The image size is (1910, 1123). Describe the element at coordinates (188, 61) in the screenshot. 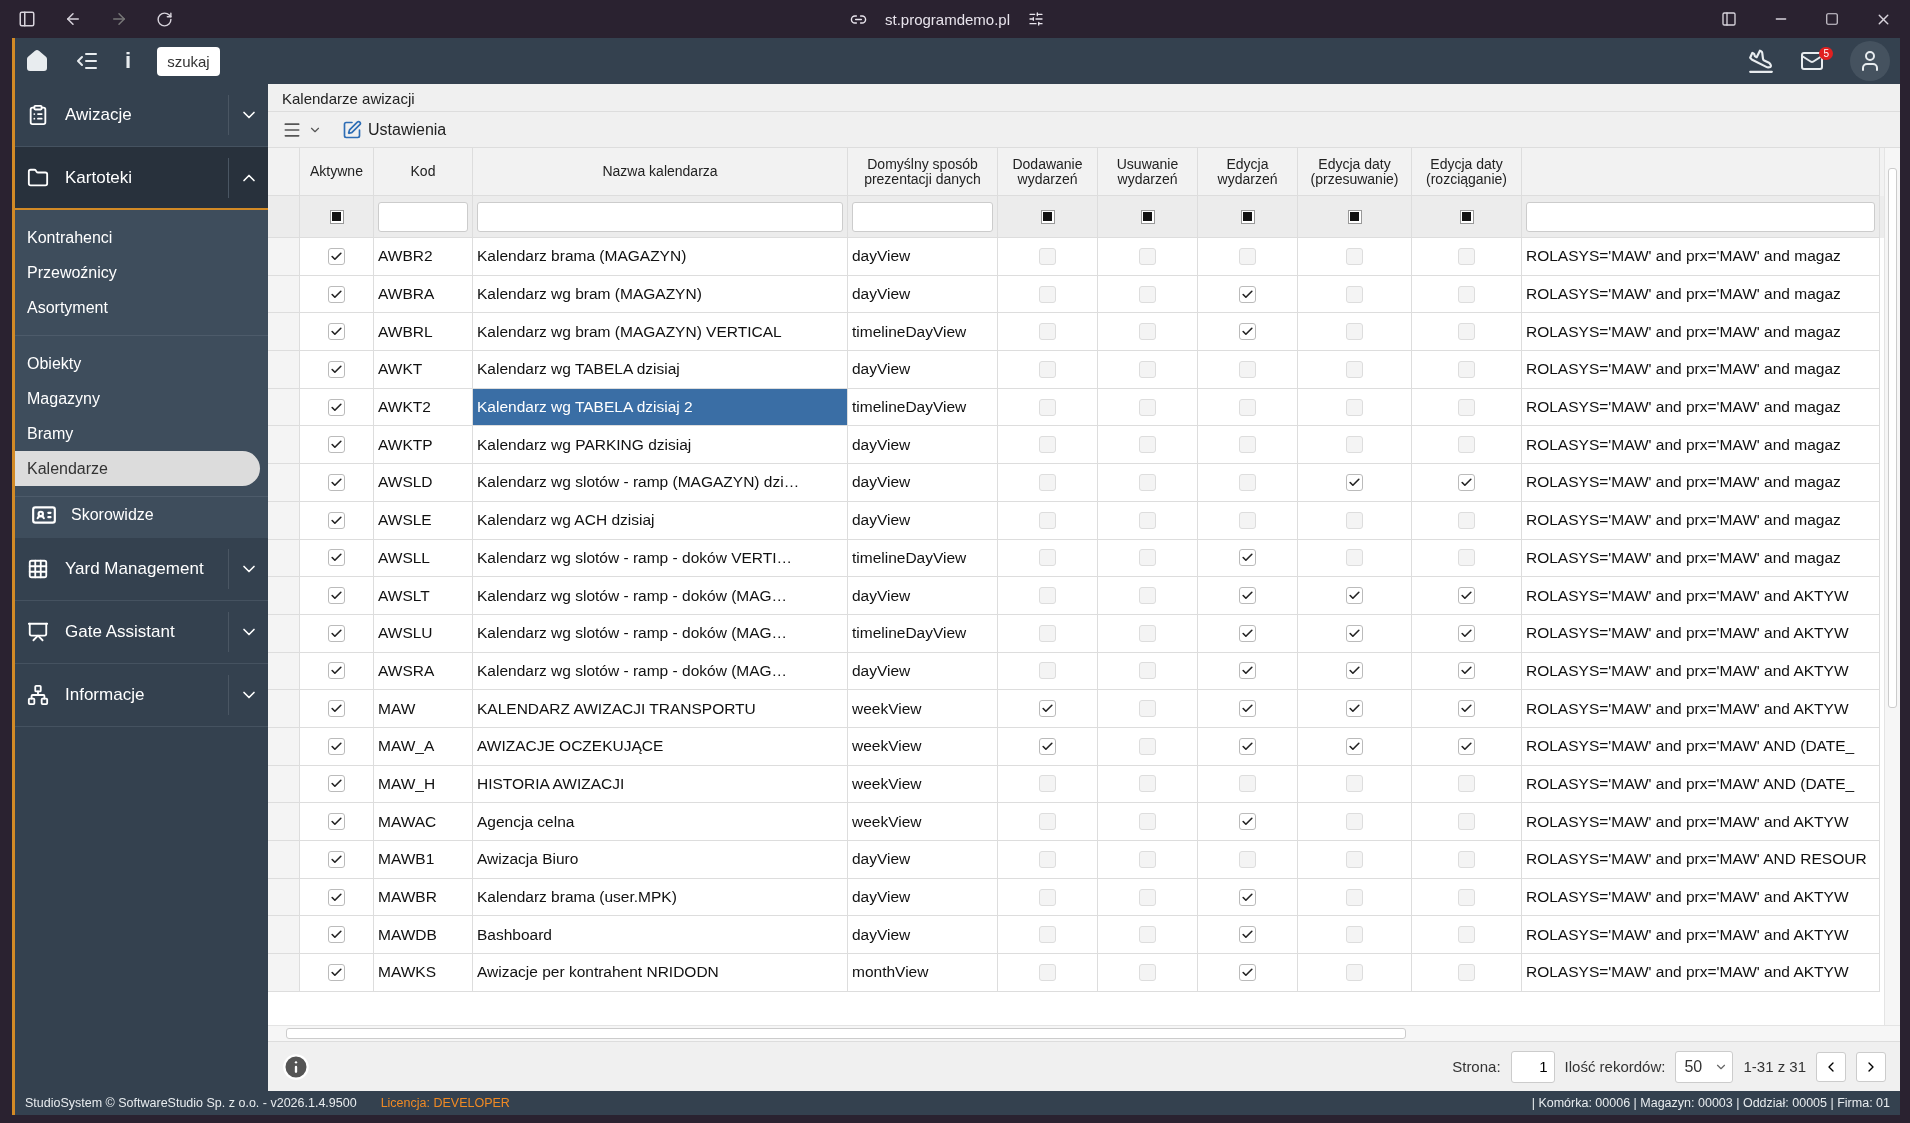

I see `search-button: szukaj` at that location.